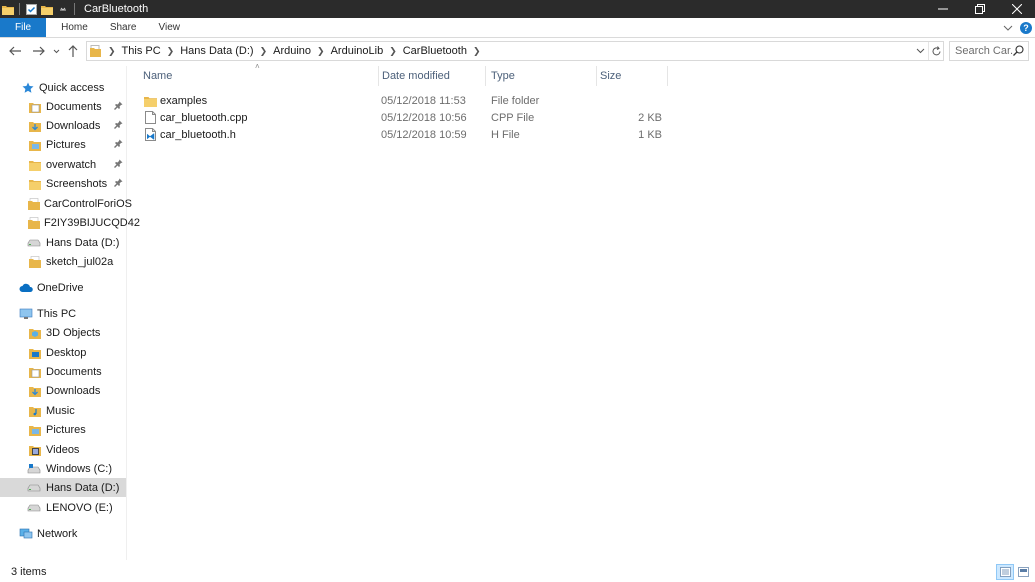  I want to click on sidebar-item-videos: Videos, so click(63, 449).